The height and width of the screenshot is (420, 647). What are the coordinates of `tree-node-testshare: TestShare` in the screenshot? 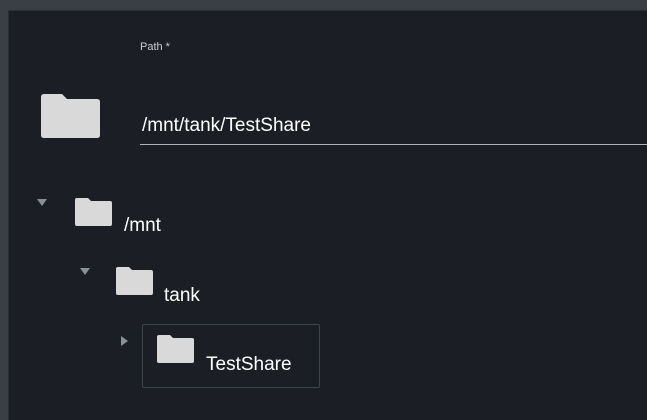 It's located at (164, 358).